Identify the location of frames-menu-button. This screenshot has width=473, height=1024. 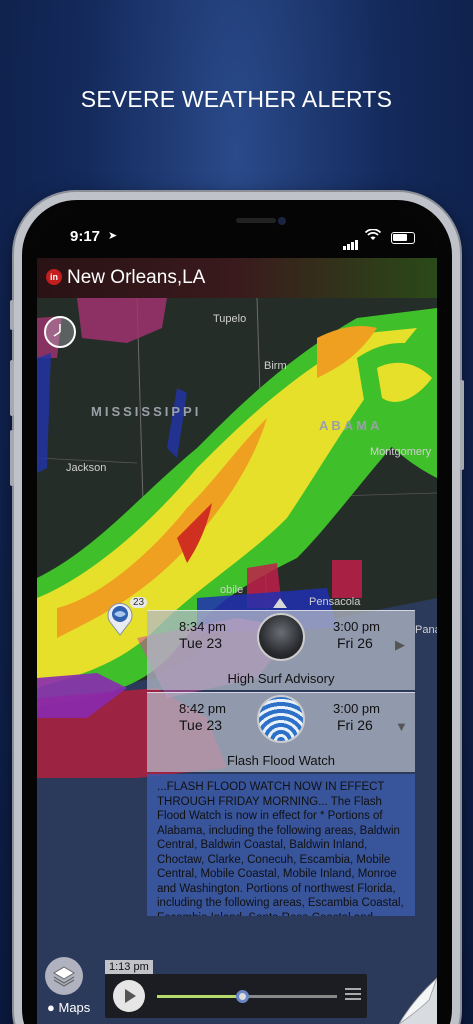
(353, 995).